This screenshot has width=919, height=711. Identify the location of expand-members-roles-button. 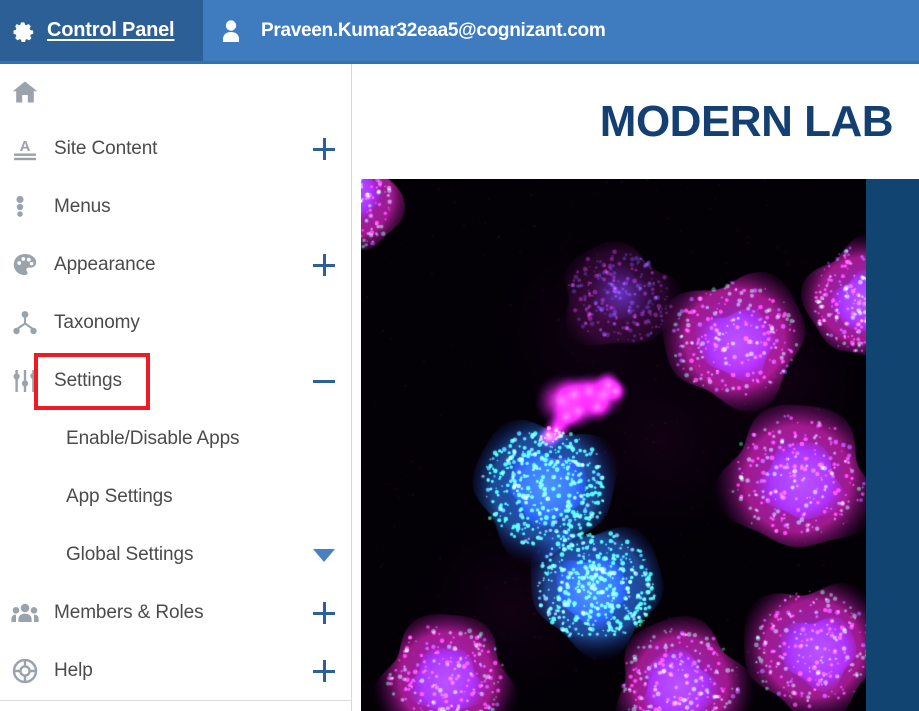
(324, 613).